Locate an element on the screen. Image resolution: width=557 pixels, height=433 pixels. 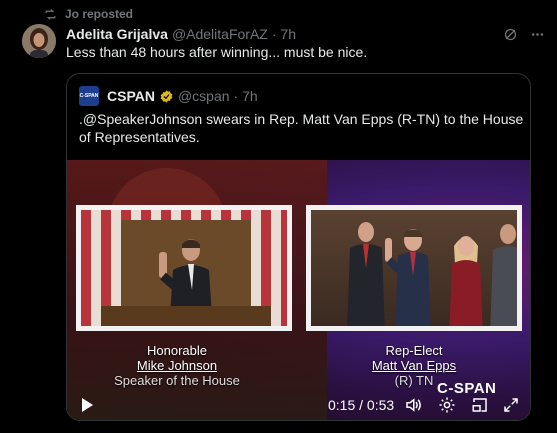
caption-rep-elect-title: Rep-Elect is located at coordinates (414, 350).